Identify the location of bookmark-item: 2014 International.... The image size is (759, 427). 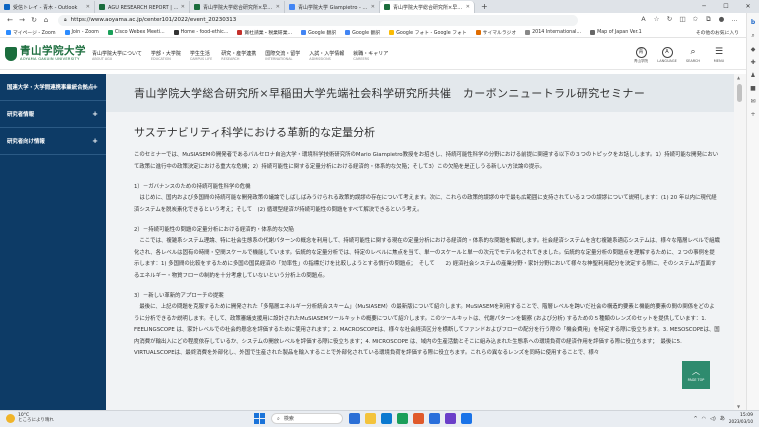
(553, 32).